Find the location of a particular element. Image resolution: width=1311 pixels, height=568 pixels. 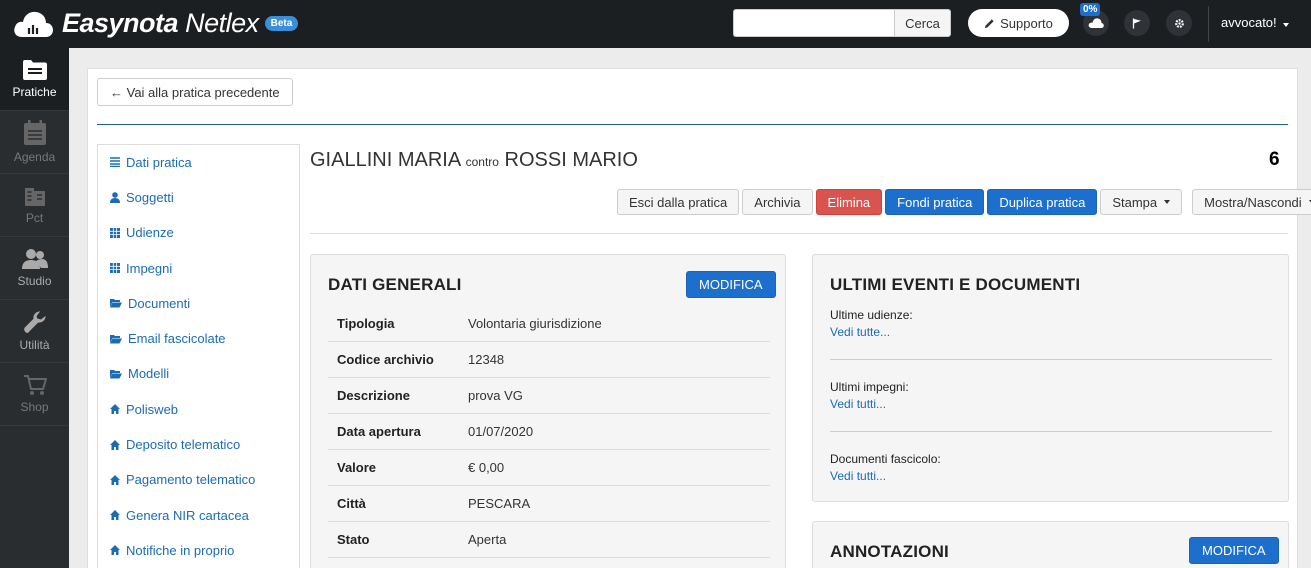

row-value: PESCARA is located at coordinates (499, 503).